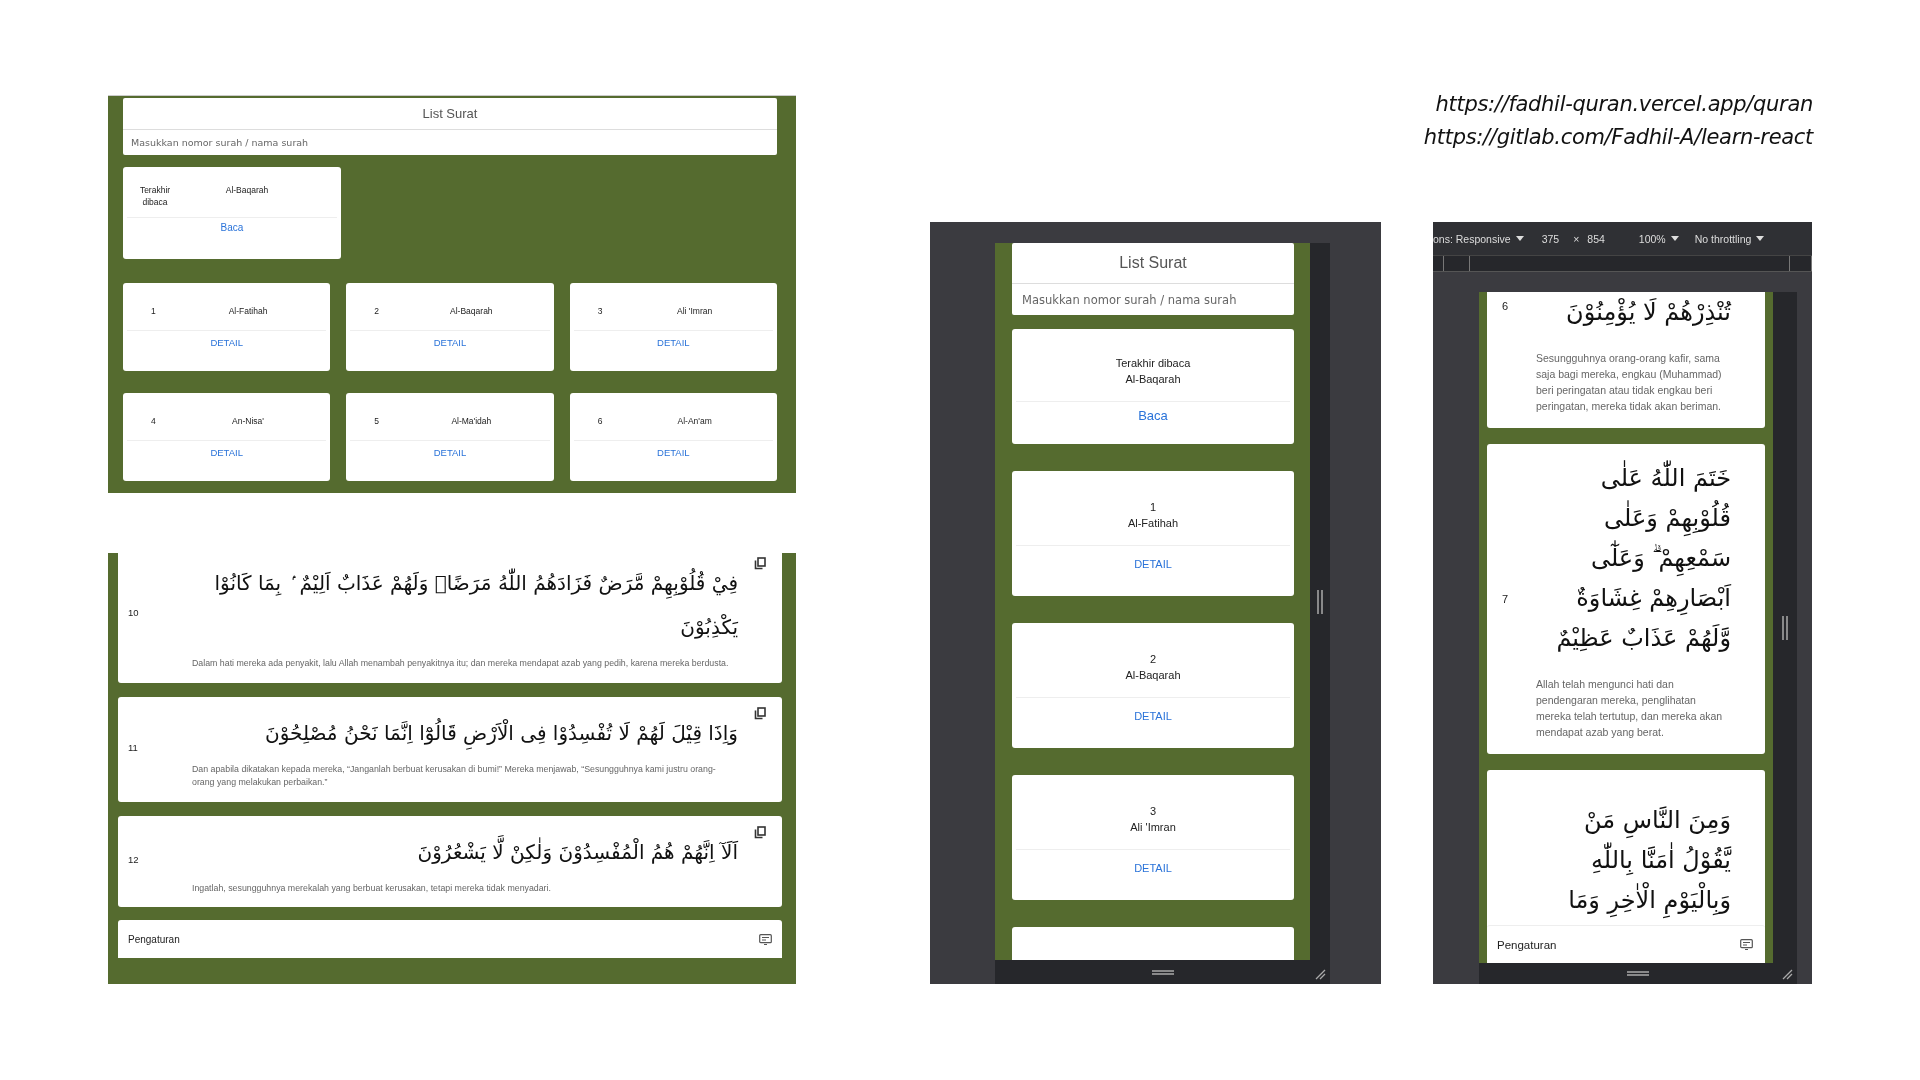  I want to click on surah-card: 5 Al-Ma'idah DETAIL, so click(450, 437).